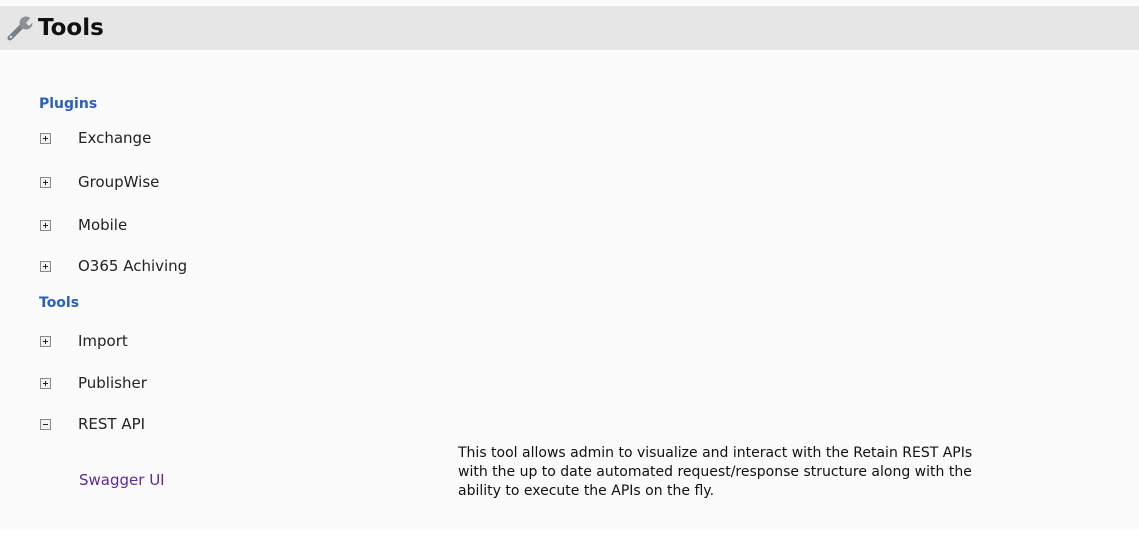 This screenshot has width=1139, height=539. Describe the element at coordinates (112, 383) in the screenshot. I see `tree-item-label: Publisher` at that location.